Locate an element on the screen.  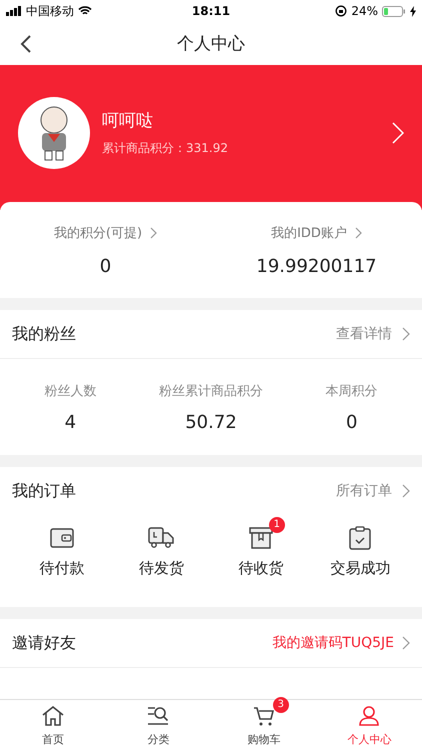
search-list-icon is located at coordinates (158, 716).